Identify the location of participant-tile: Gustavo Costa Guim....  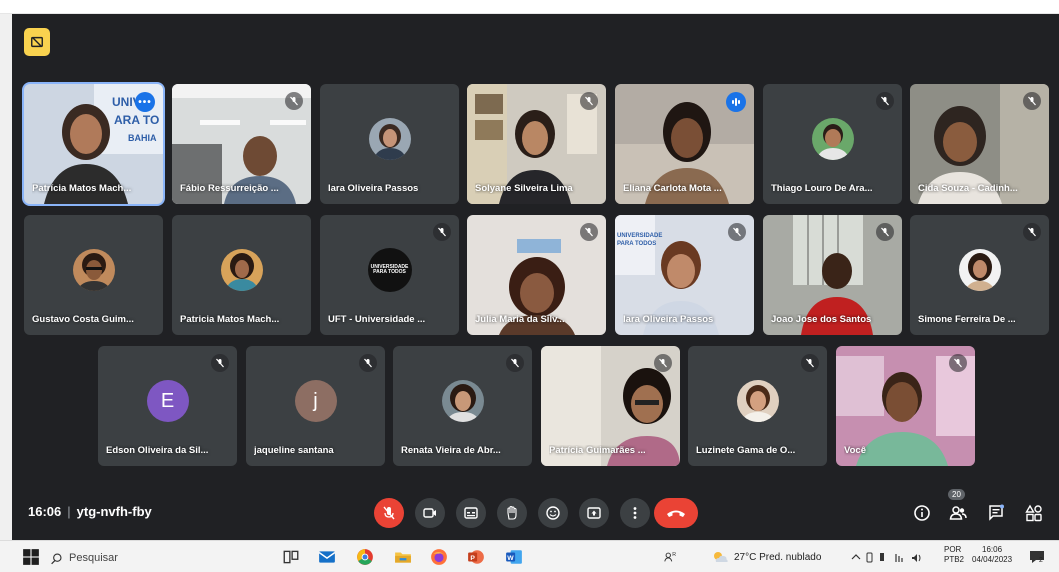
(93, 275).